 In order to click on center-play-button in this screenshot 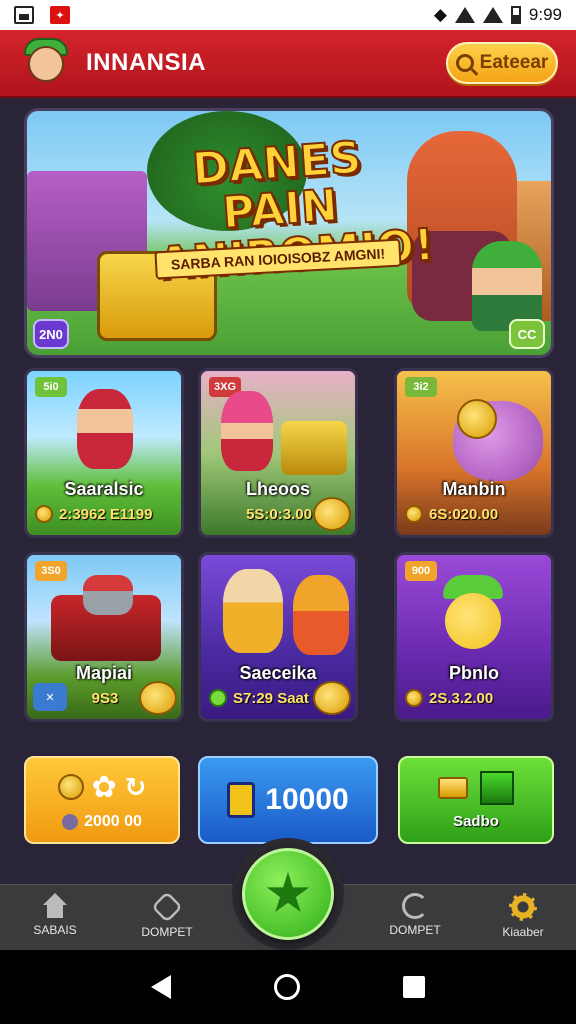, I will do `click(288, 894)`.